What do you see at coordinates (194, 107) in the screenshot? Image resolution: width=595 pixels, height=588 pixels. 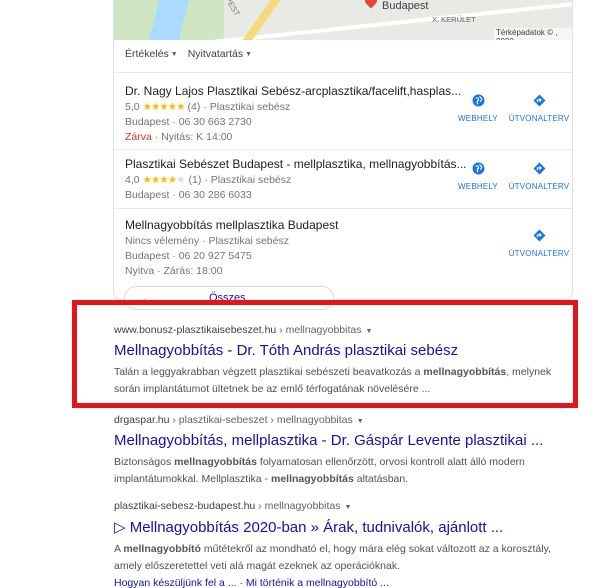 I see `review-count: (4)` at bounding box center [194, 107].